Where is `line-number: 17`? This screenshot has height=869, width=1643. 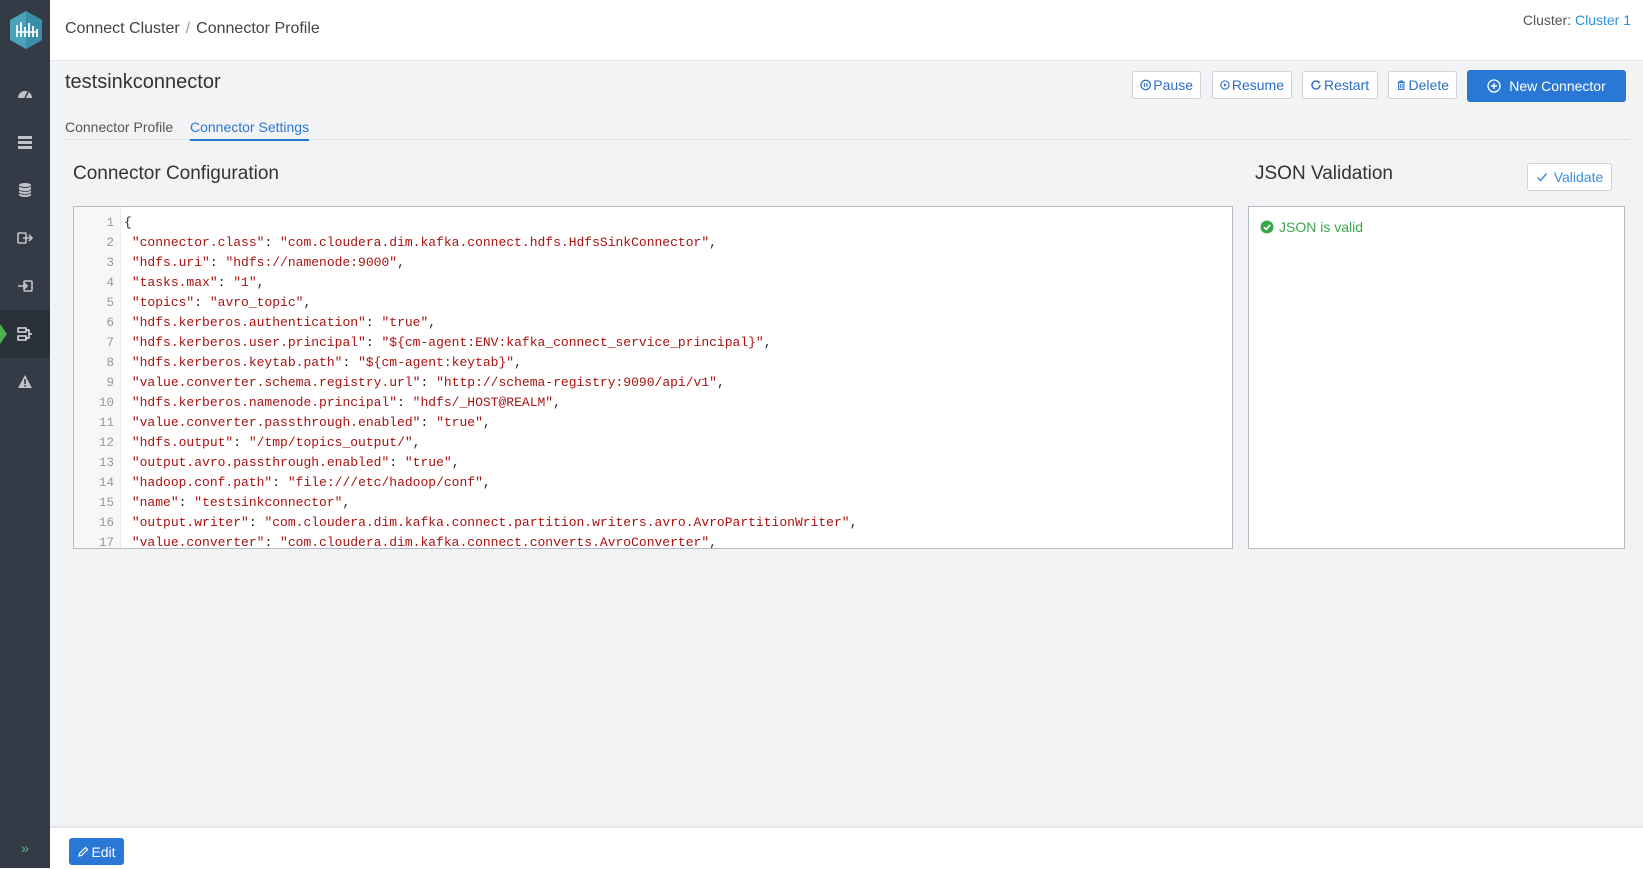 line-number: 17 is located at coordinates (106, 542).